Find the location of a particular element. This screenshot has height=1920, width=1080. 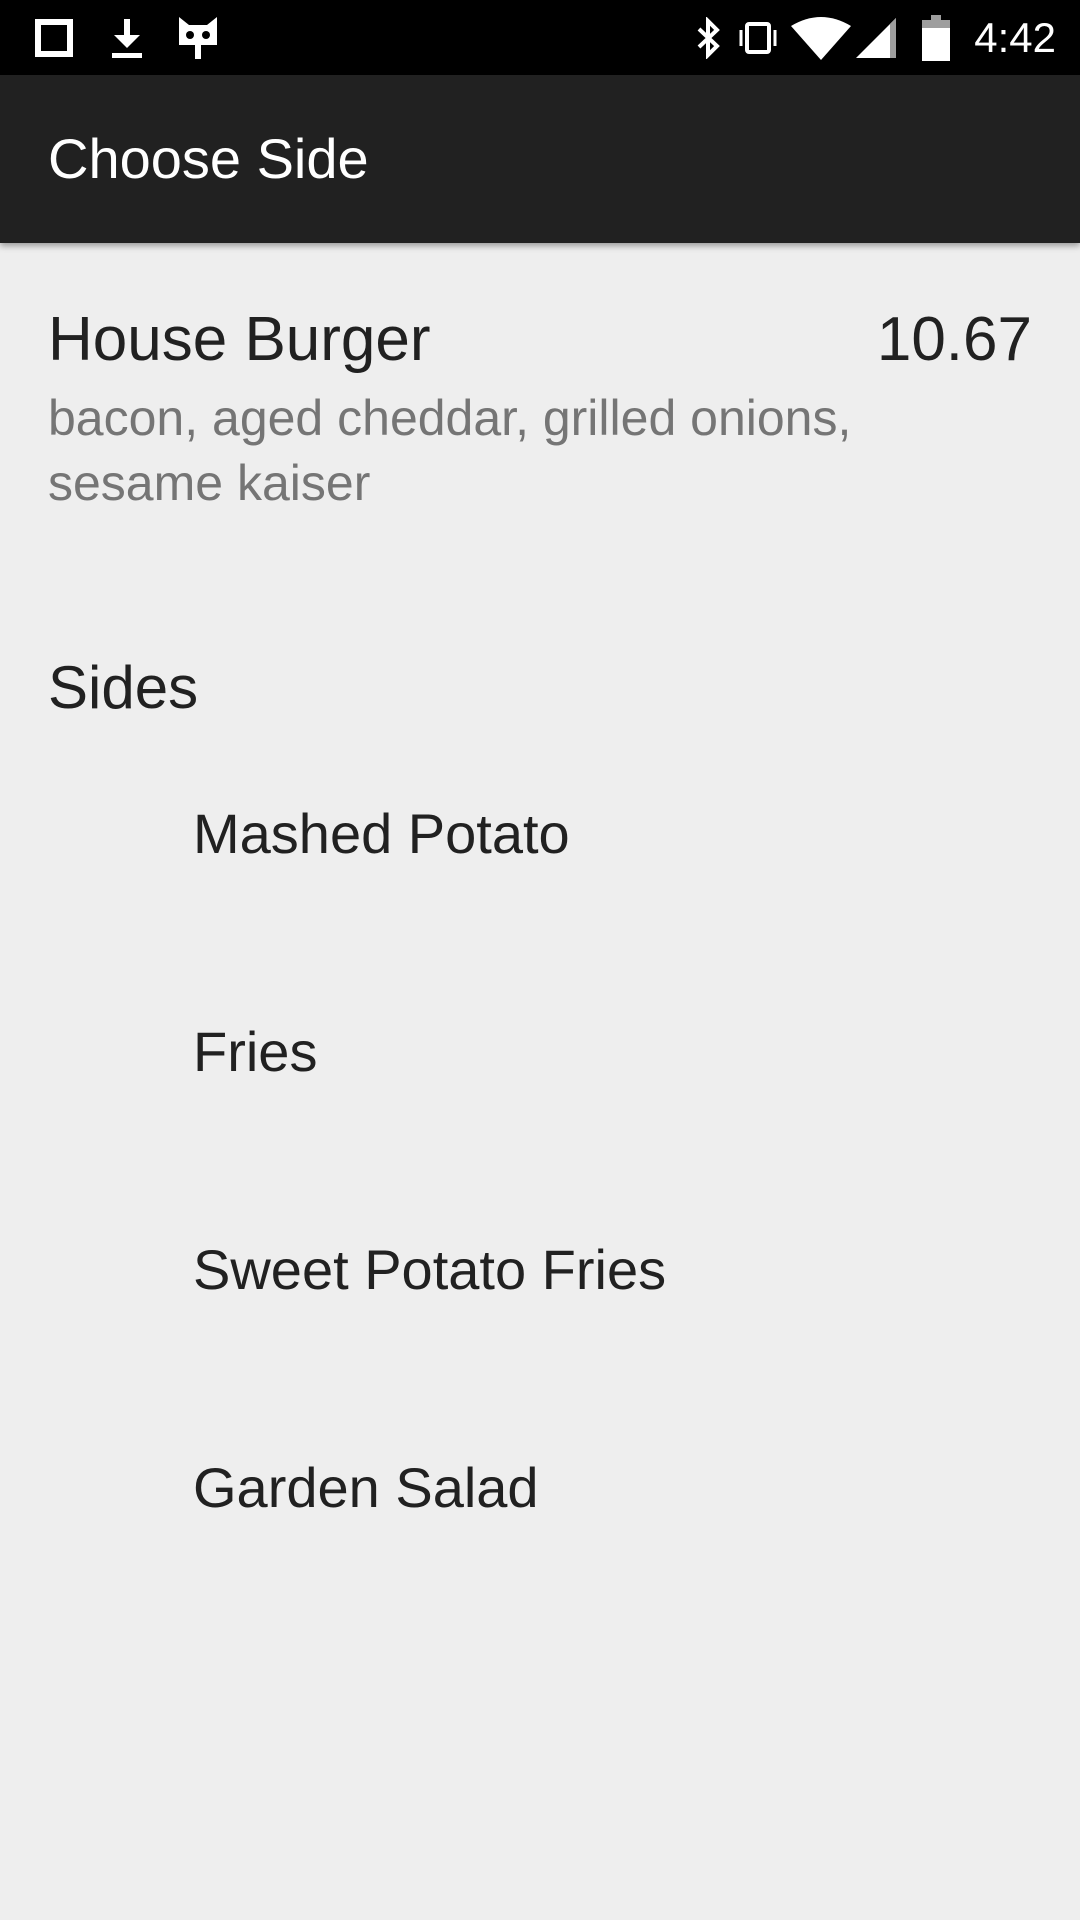

wifi-icon is located at coordinates (821, 37).